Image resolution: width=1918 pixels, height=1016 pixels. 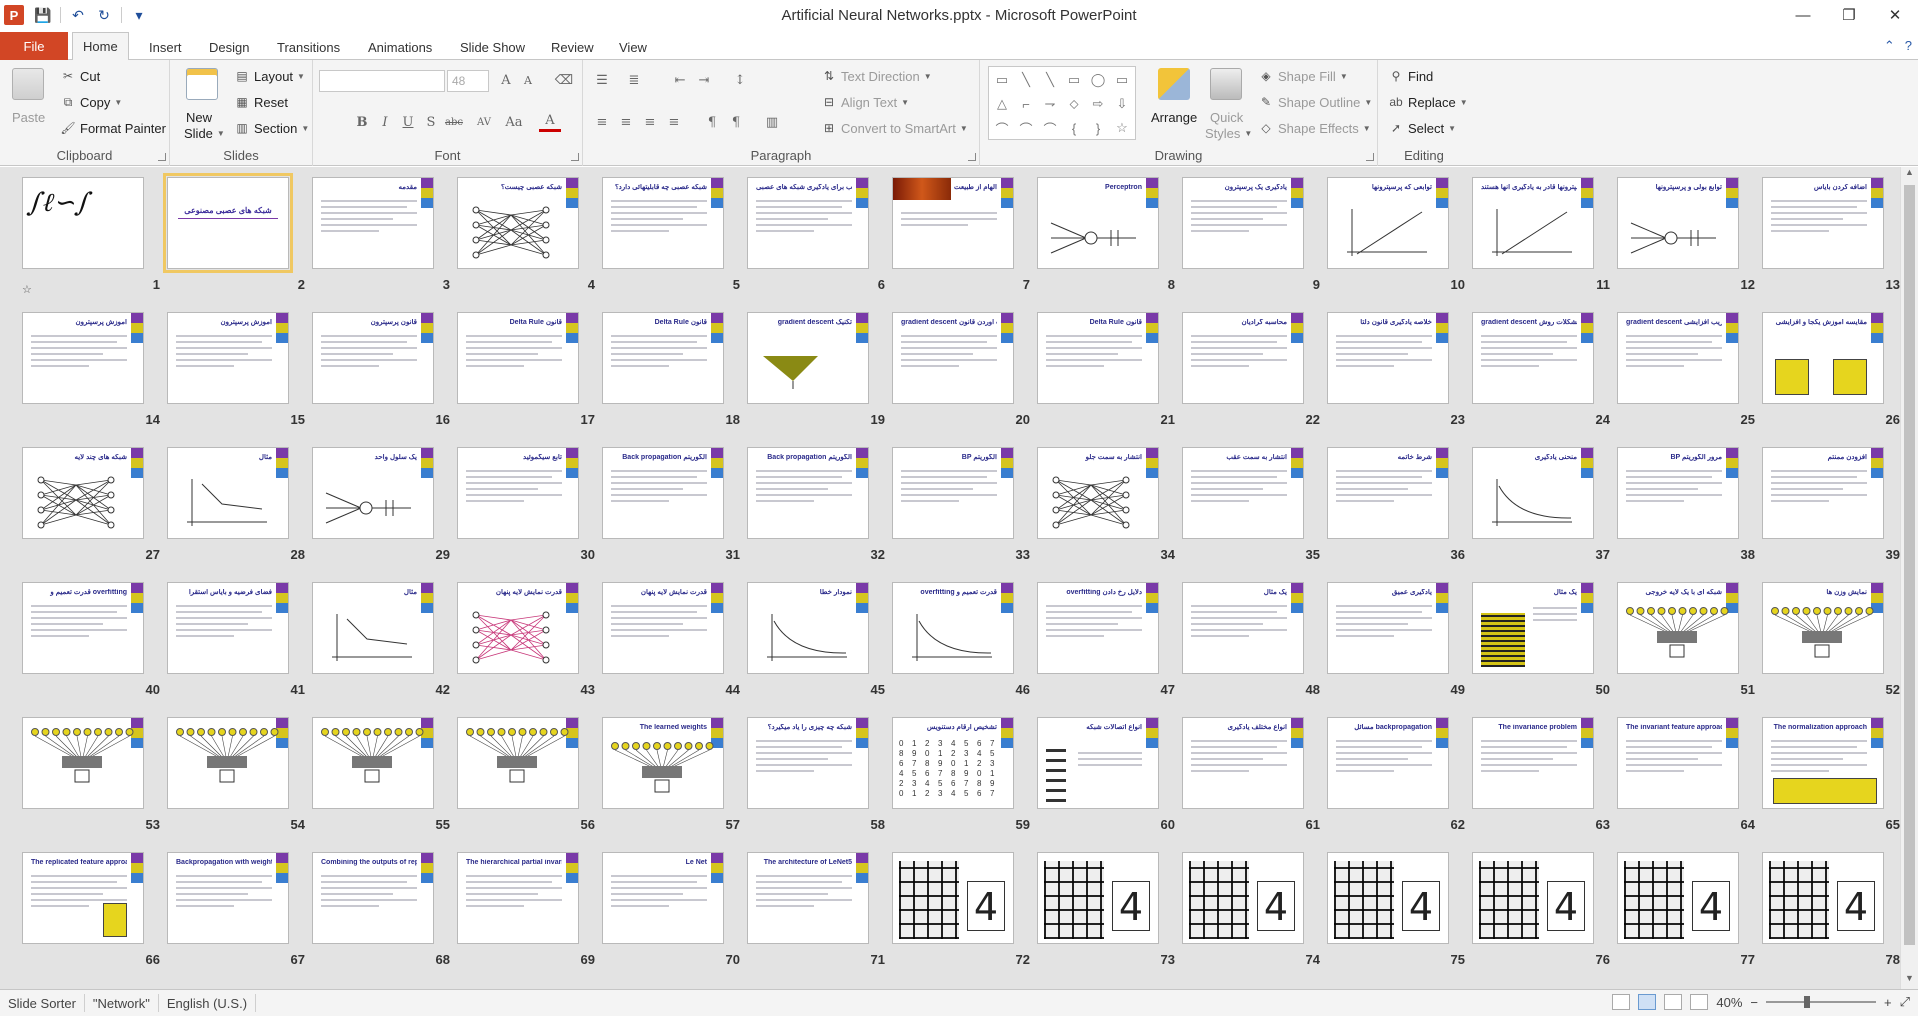 I want to click on slide-thumbnail: قدرت نمایش لایه پنهان, so click(x=663, y=628).